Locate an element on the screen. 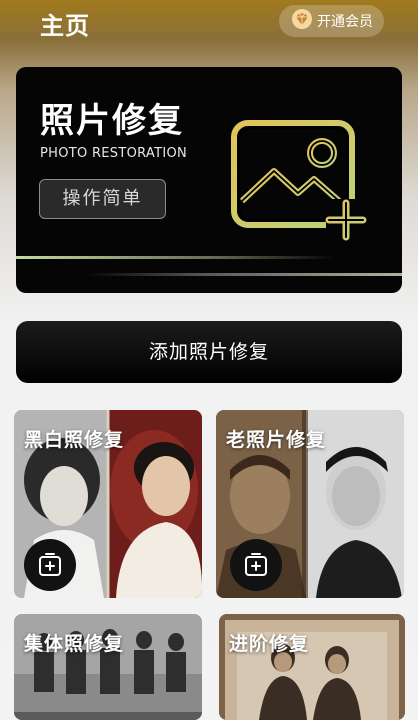 Image resolution: width=418 pixels, height=720 pixels. hero-title: 照片修复 is located at coordinates (112, 121).